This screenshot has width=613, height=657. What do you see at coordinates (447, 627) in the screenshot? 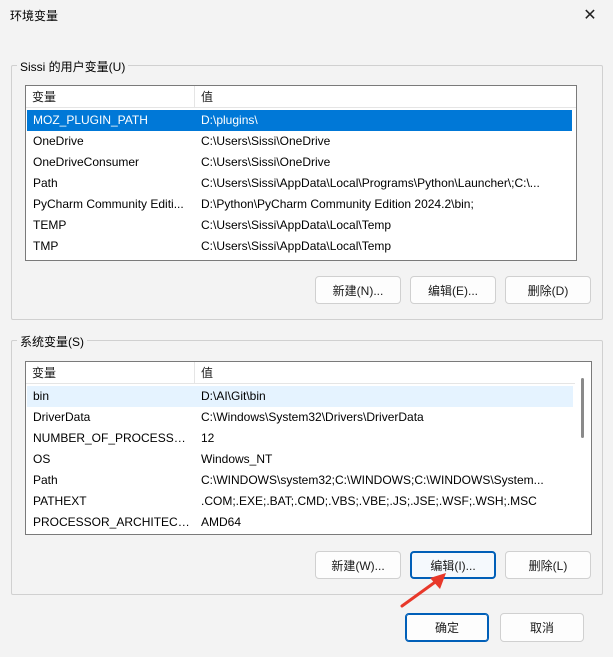
I see `ok-button: 确定` at bounding box center [447, 627].